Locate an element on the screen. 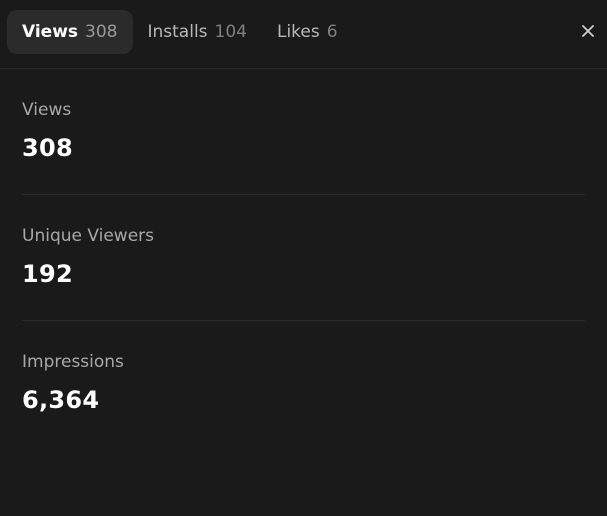 The image size is (607, 516). tab-likes: Likes 6 is located at coordinates (307, 32).